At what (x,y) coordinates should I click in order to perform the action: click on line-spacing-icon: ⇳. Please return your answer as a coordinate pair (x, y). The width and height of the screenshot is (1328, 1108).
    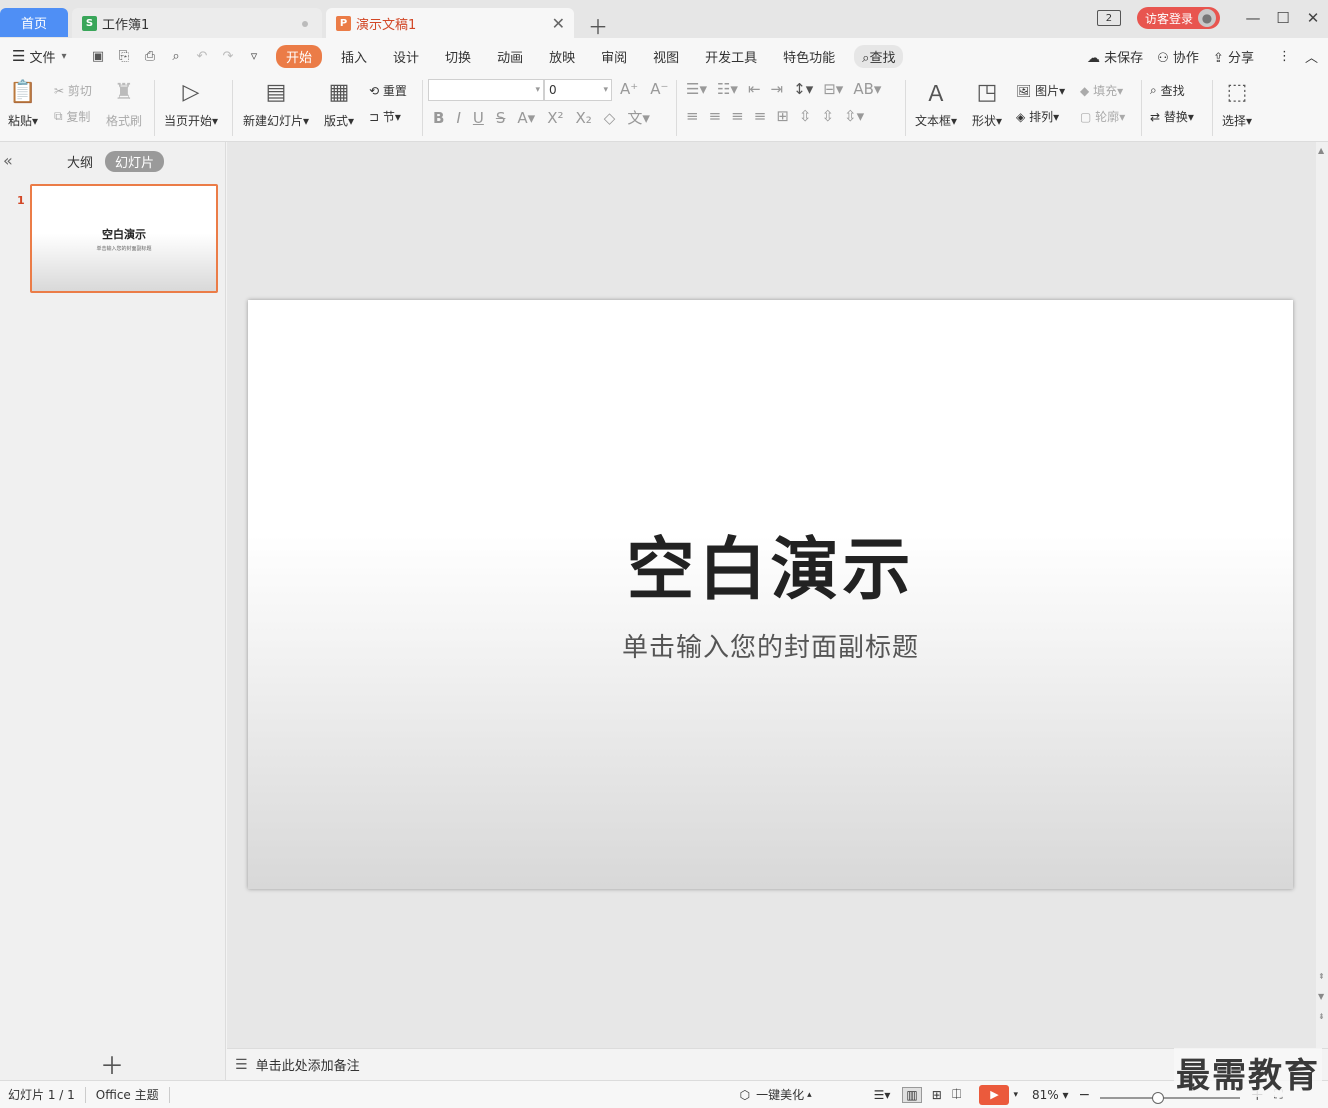
    Looking at the image, I should click on (805, 116).